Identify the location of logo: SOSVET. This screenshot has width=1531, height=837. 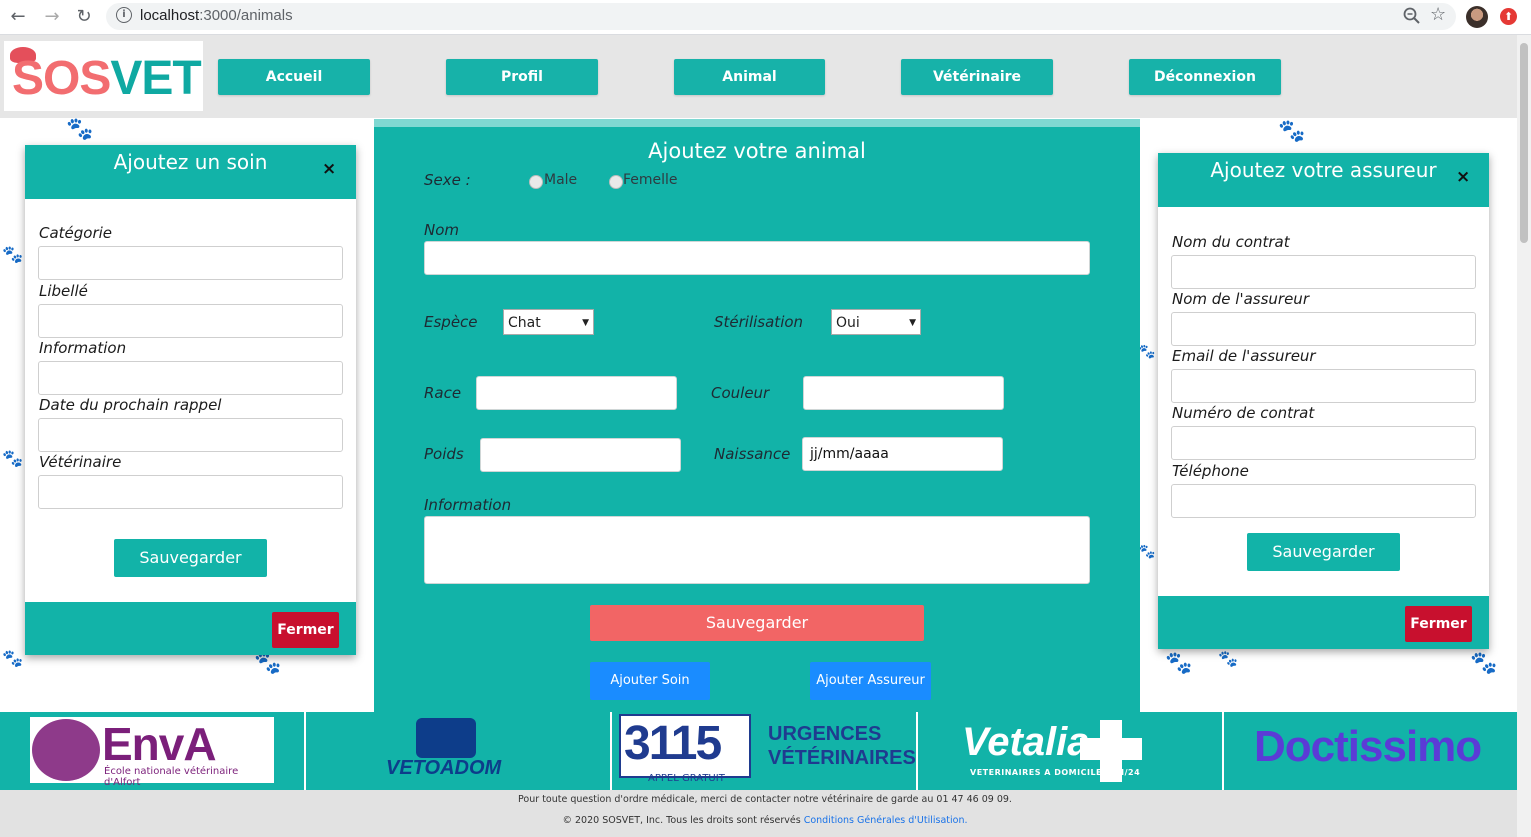
(103, 76).